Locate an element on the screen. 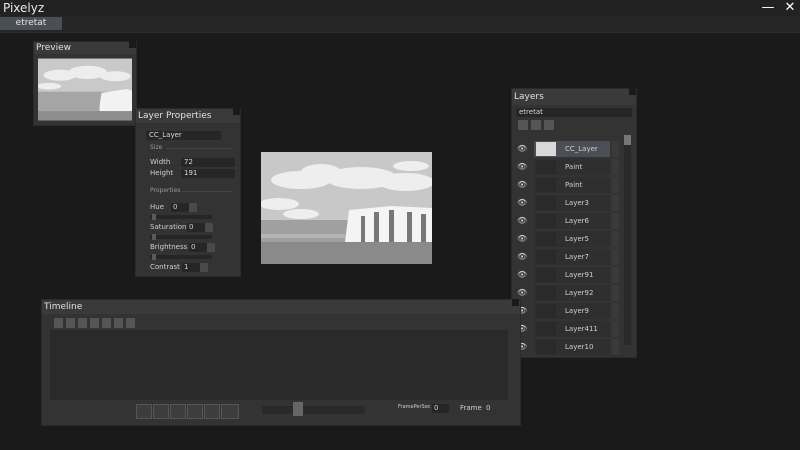  brightness-value: 0 is located at coordinates (198, 247).